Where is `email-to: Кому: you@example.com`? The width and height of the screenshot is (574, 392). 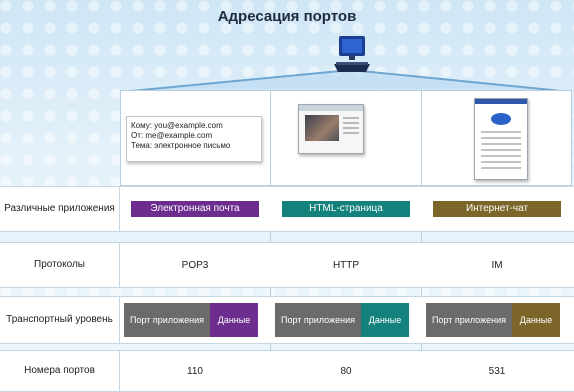 email-to: Кому: you@example.com is located at coordinates (177, 125).